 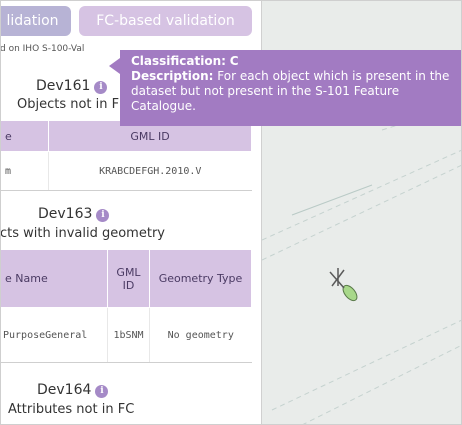 I want to click on dev163-code: Dev163, so click(x=65, y=214).